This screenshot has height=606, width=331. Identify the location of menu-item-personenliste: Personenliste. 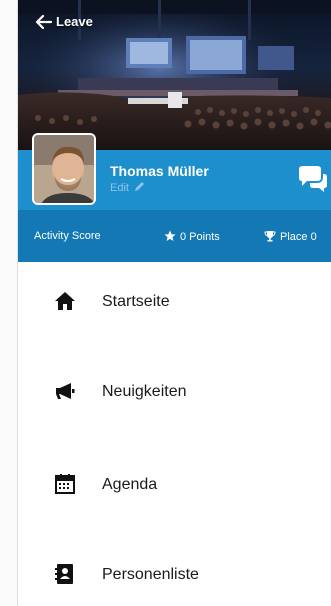
(174, 575).